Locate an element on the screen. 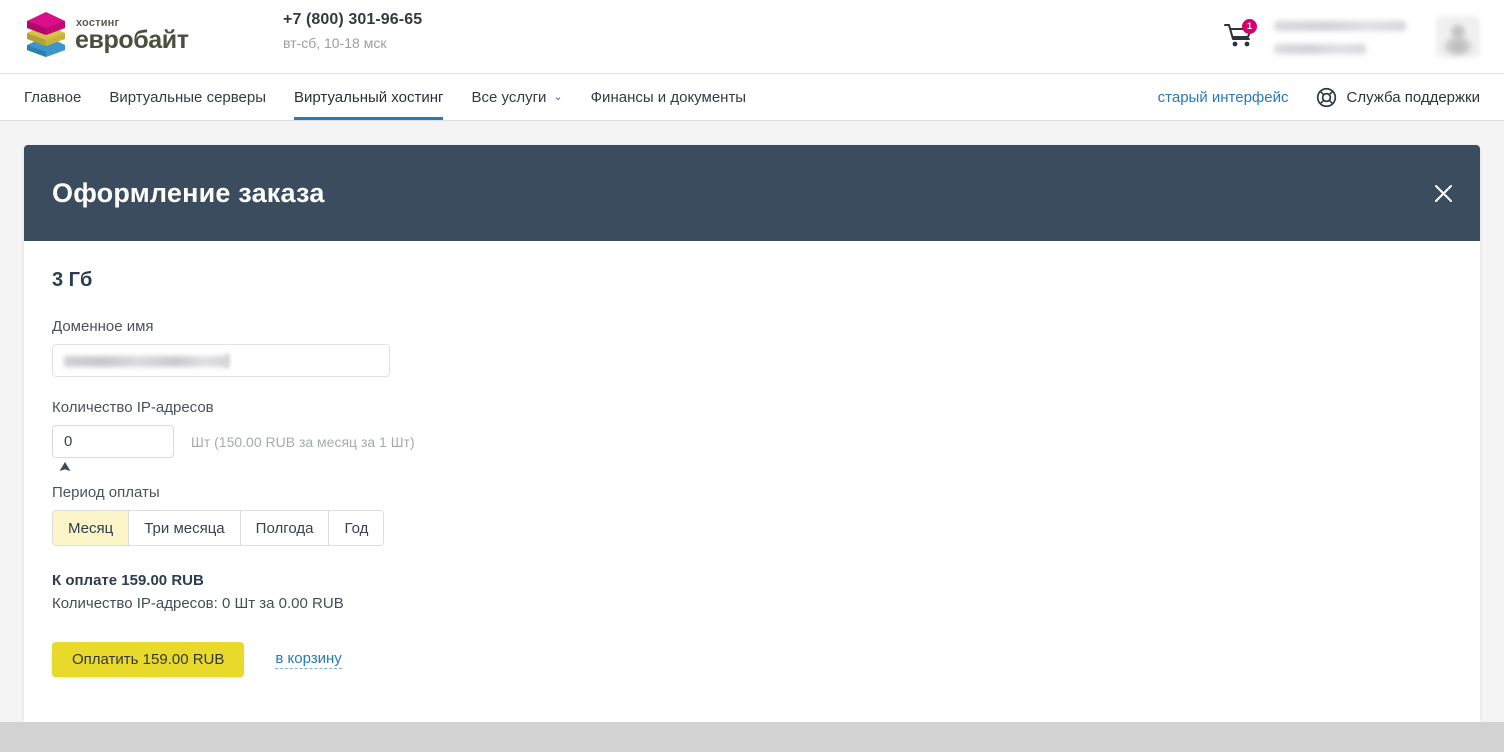 The height and width of the screenshot is (752, 1504). shopping-cart-button: 1 is located at coordinates (1240, 35).